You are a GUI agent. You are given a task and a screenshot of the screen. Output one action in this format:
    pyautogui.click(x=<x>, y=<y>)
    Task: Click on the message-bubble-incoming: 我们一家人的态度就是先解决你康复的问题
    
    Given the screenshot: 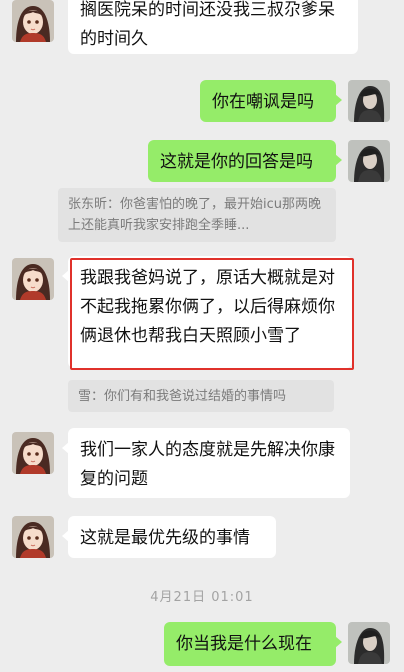 What is the action you would take?
    pyautogui.click(x=206, y=463)
    